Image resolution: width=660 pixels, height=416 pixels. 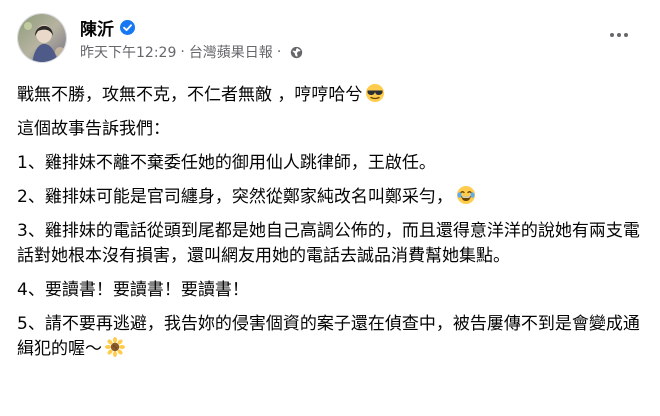 I want to click on post-paragraph: 這個故事告訴我們：, so click(x=332, y=129).